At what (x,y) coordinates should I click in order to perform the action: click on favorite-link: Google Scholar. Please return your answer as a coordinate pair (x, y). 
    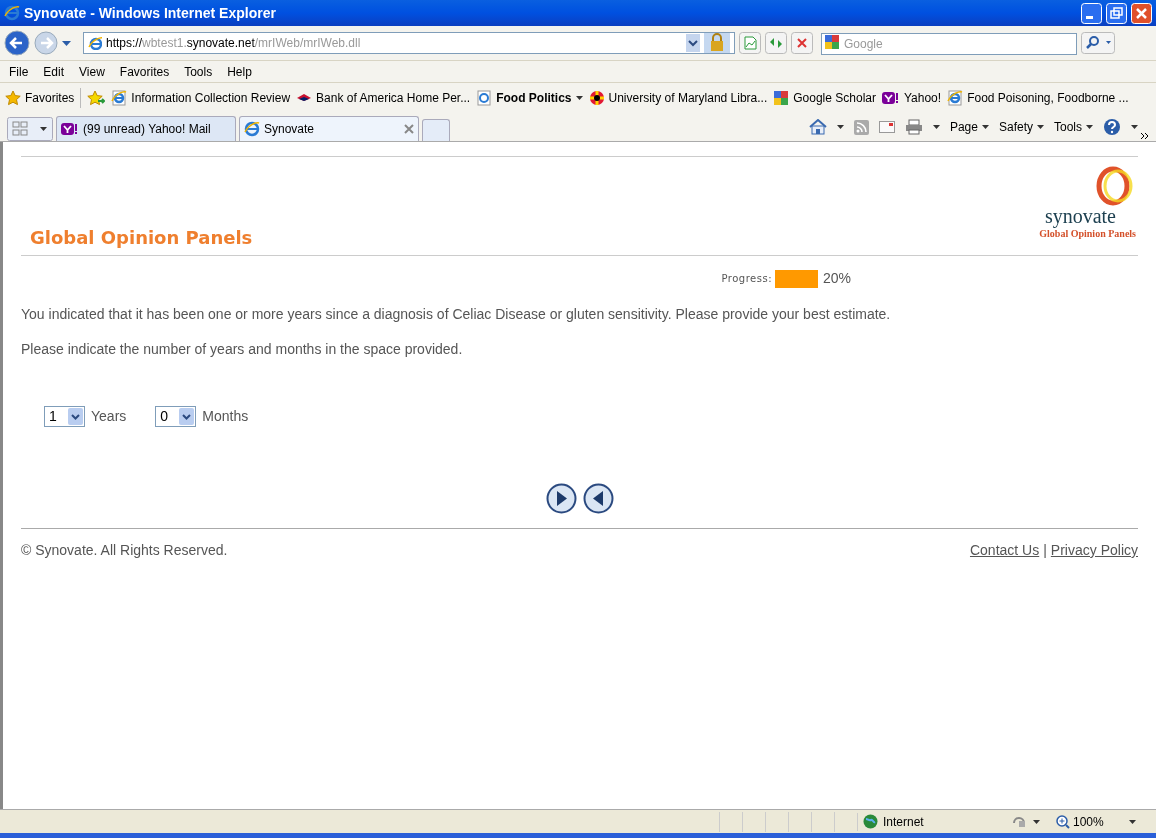
    Looking at the image, I should click on (824, 97).